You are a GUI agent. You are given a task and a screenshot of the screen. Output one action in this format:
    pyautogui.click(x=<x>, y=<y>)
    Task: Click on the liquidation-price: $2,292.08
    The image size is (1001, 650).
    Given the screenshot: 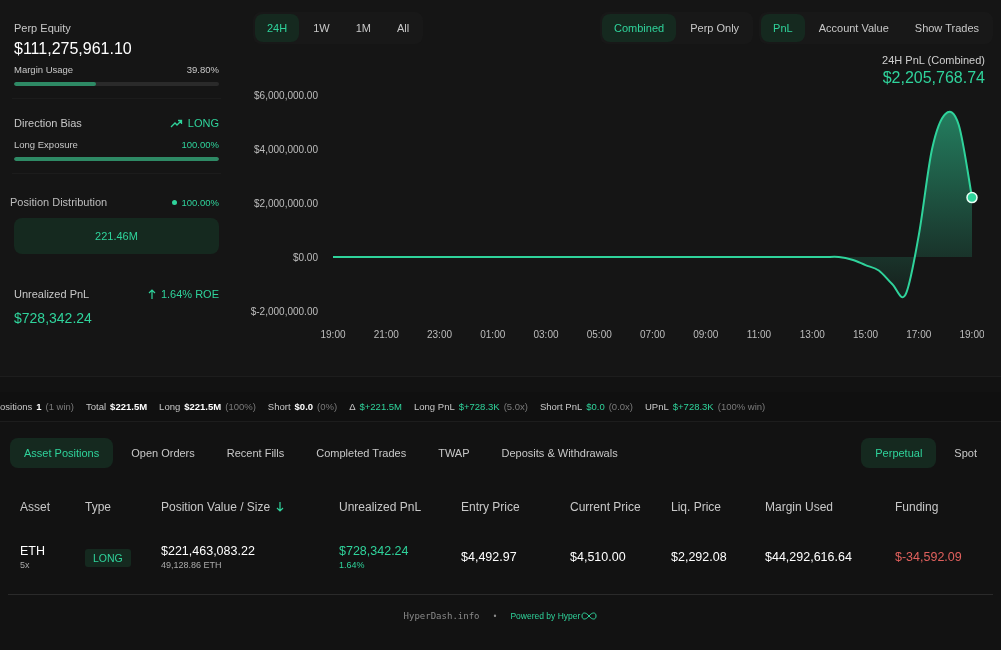 What is the action you would take?
    pyautogui.click(x=699, y=557)
    